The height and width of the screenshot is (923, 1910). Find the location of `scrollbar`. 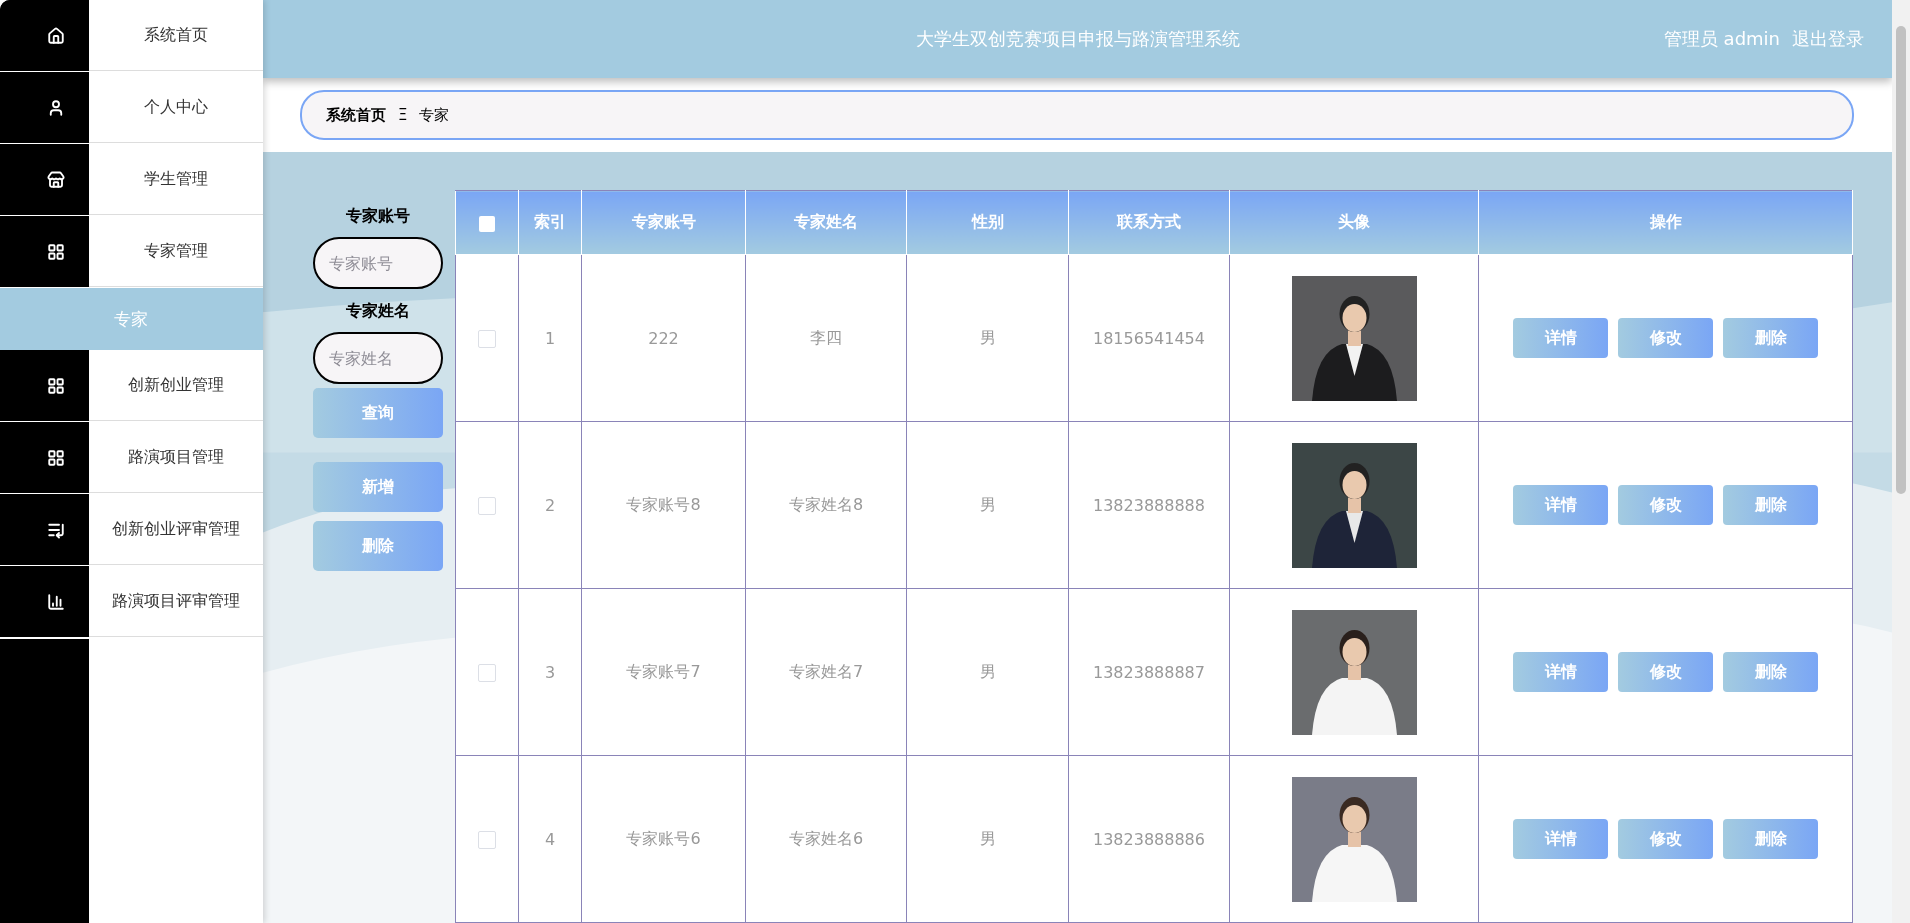

scrollbar is located at coordinates (1901, 461).